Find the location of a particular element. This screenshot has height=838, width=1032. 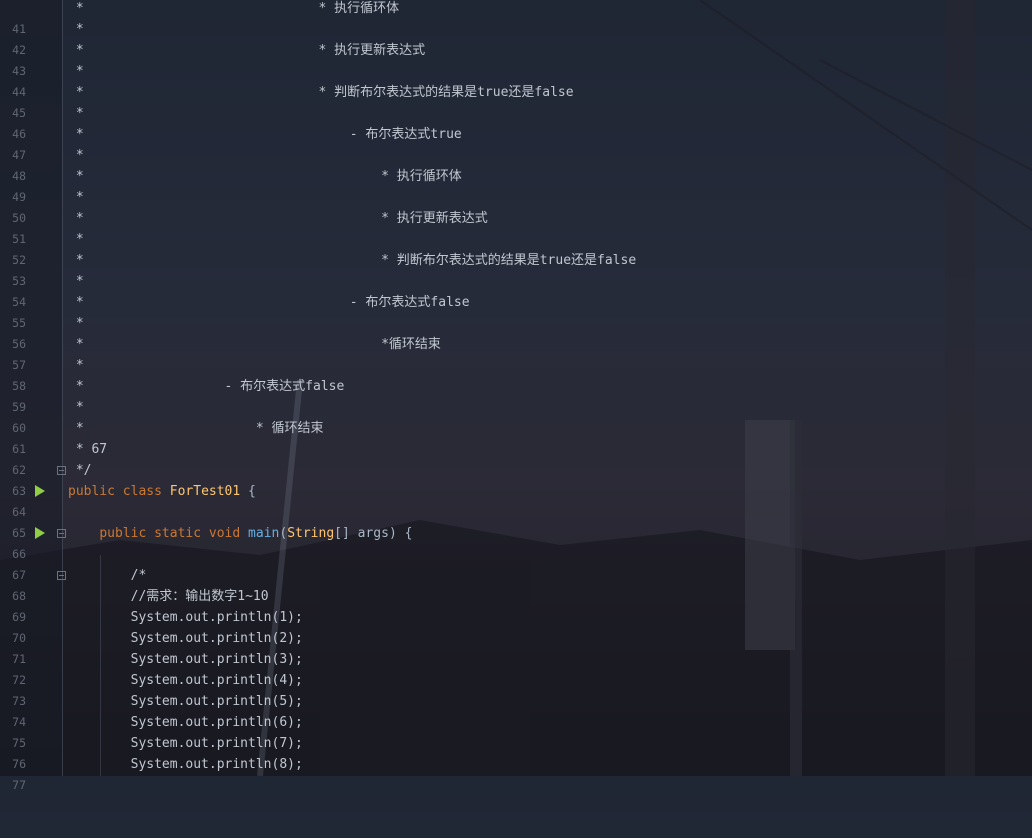

code-line: 58 * is located at coordinates (516, 374).